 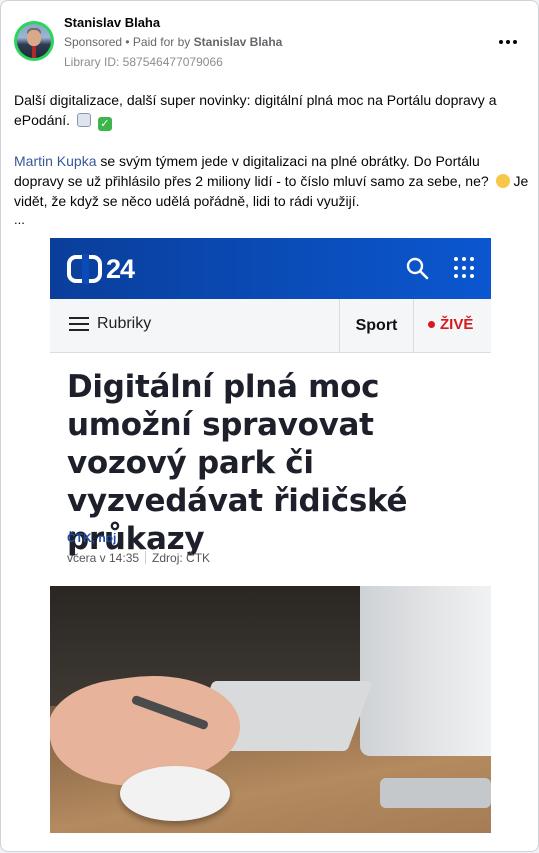 What do you see at coordinates (55, 161) in the screenshot?
I see `mention-link: Martin Kupka` at bounding box center [55, 161].